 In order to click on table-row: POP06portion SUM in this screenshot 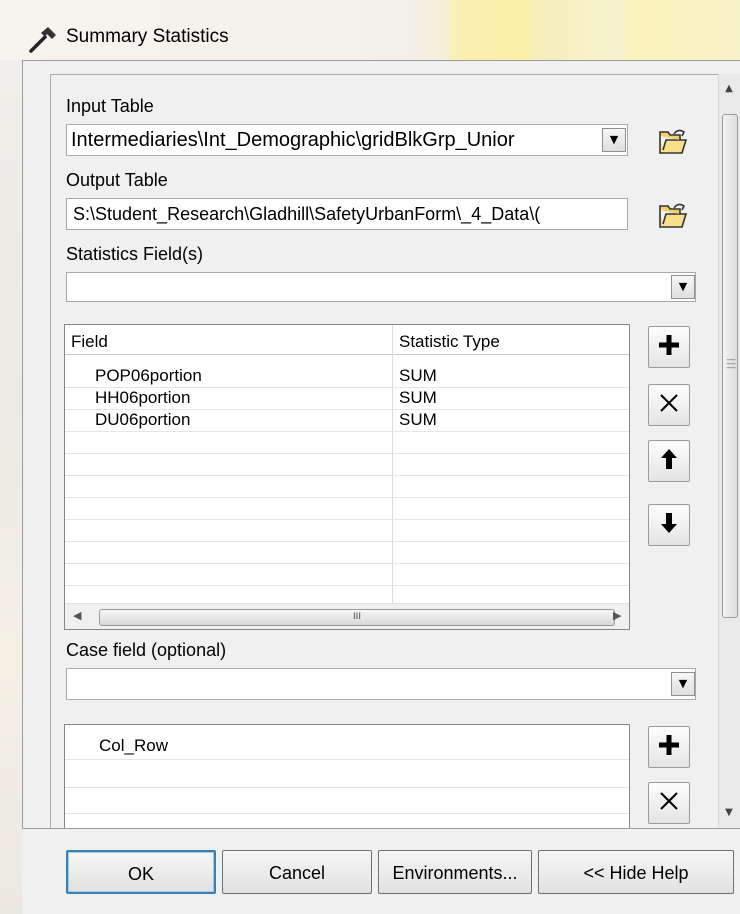, I will do `click(347, 376)`.